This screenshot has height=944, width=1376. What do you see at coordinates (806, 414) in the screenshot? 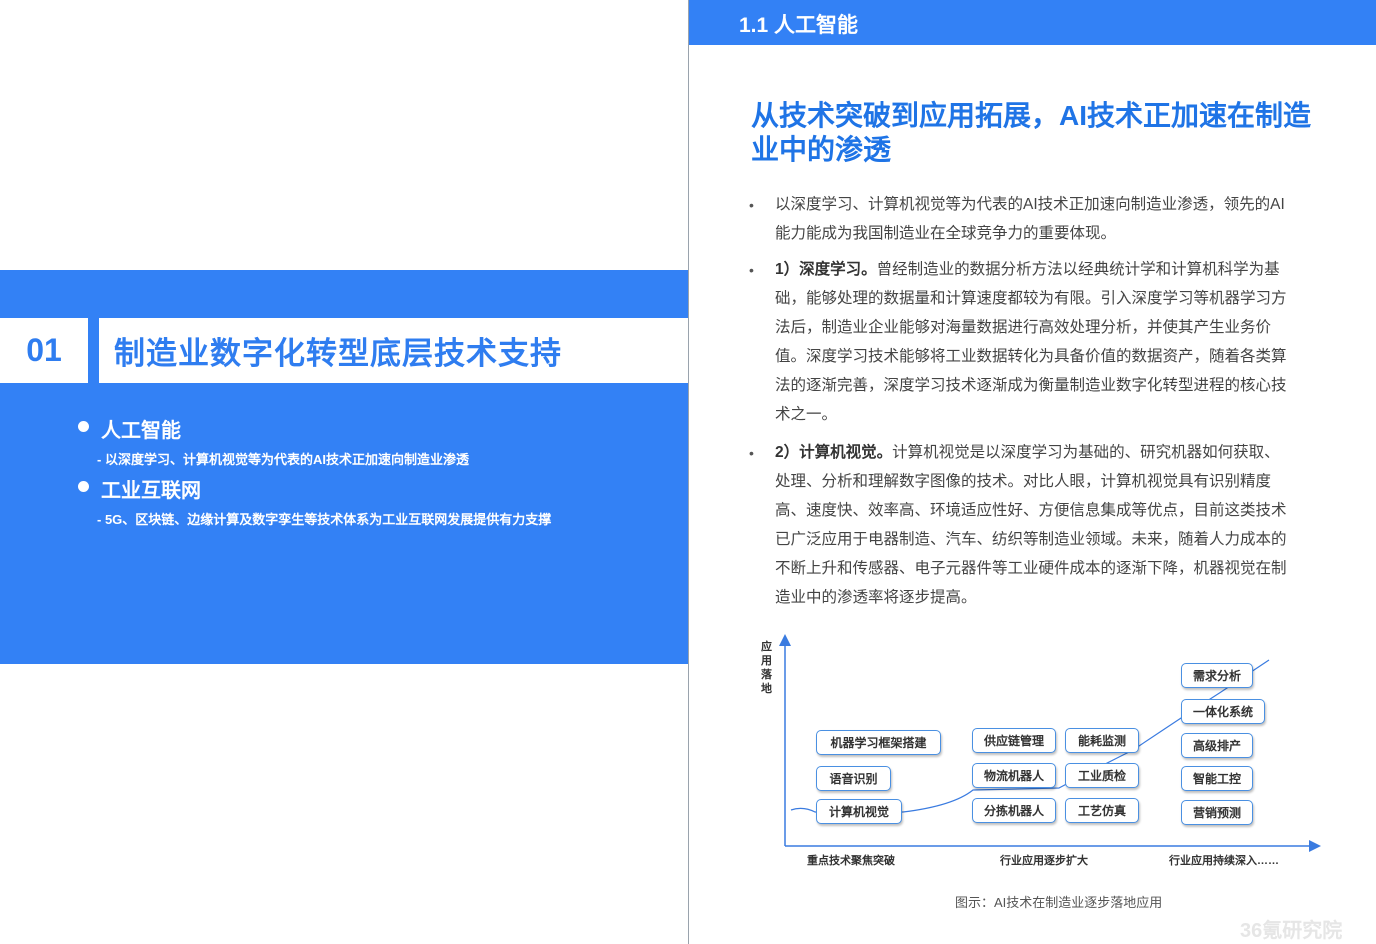
I see `text-line: 术之一。` at bounding box center [806, 414].